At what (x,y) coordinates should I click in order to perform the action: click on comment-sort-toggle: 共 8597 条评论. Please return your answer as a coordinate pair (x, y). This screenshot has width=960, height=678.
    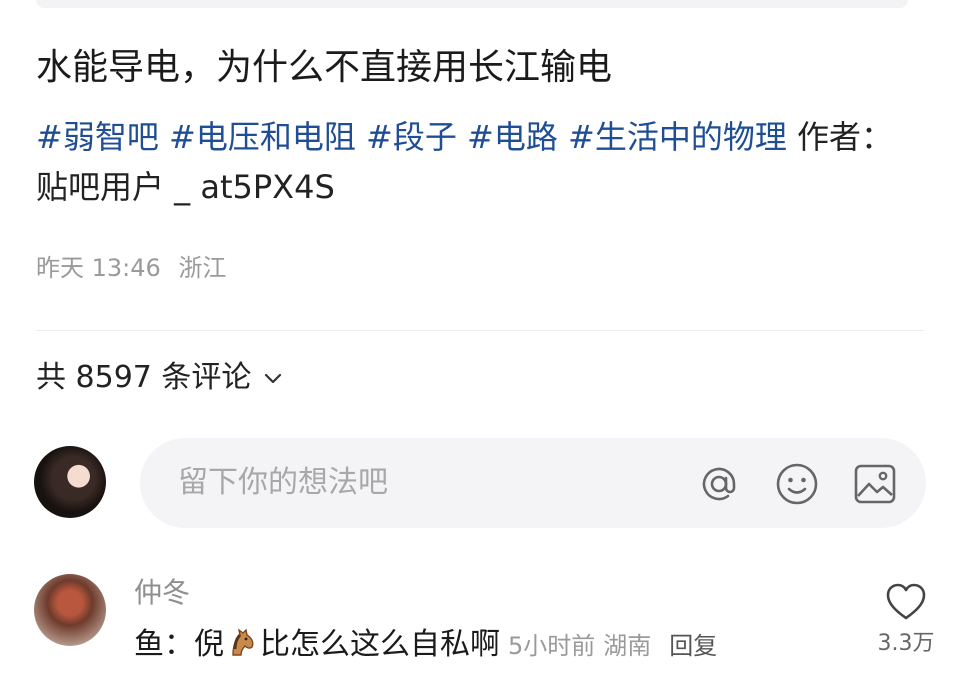
    Looking at the image, I should click on (159, 378).